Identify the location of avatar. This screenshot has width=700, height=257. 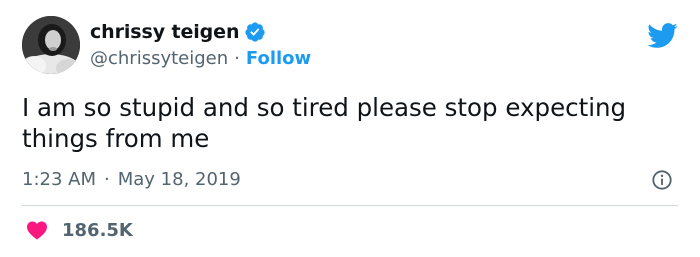
(51, 45).